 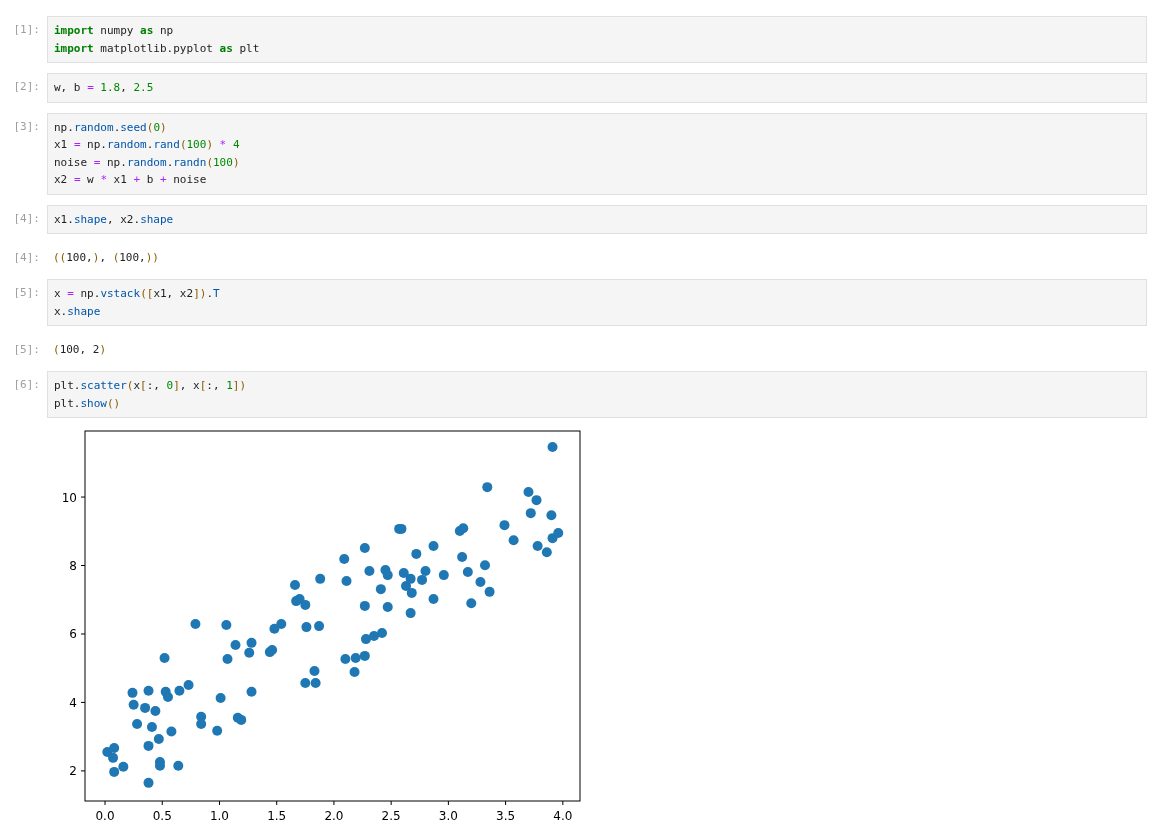 I want to click on code-line: plt.scatter(x[:, 0], x[:, 1]), so click(x=151, y=386).